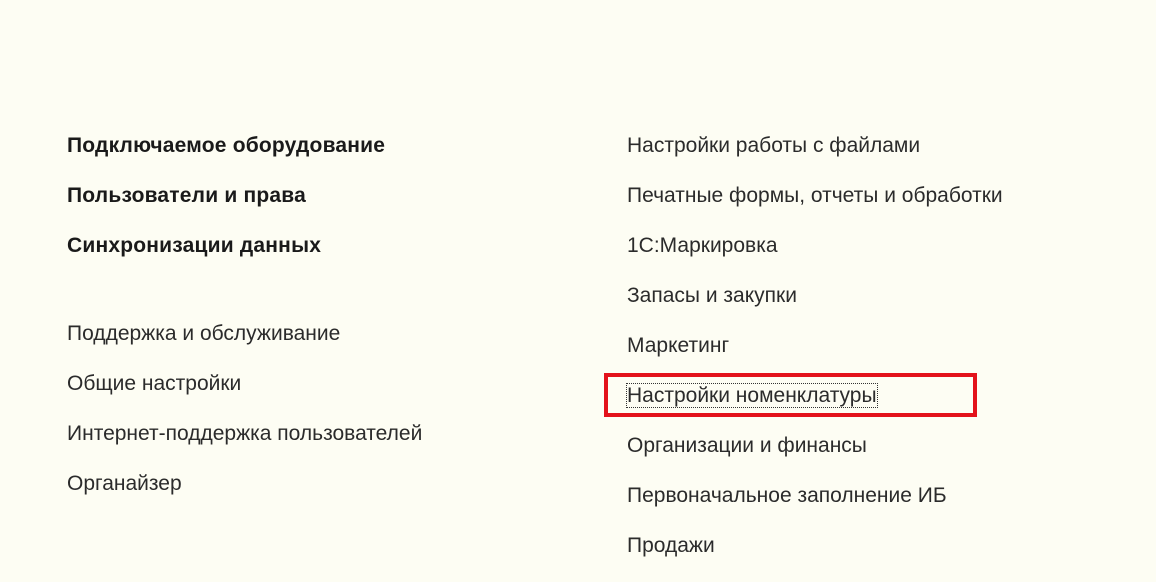 The height and width of the screenshot is (582, 1156). What do you see at coordinates (244, 207) in the screenshot?
I see `link-users-and-rights: Пользователи и права` at bounding box center [244, 207].